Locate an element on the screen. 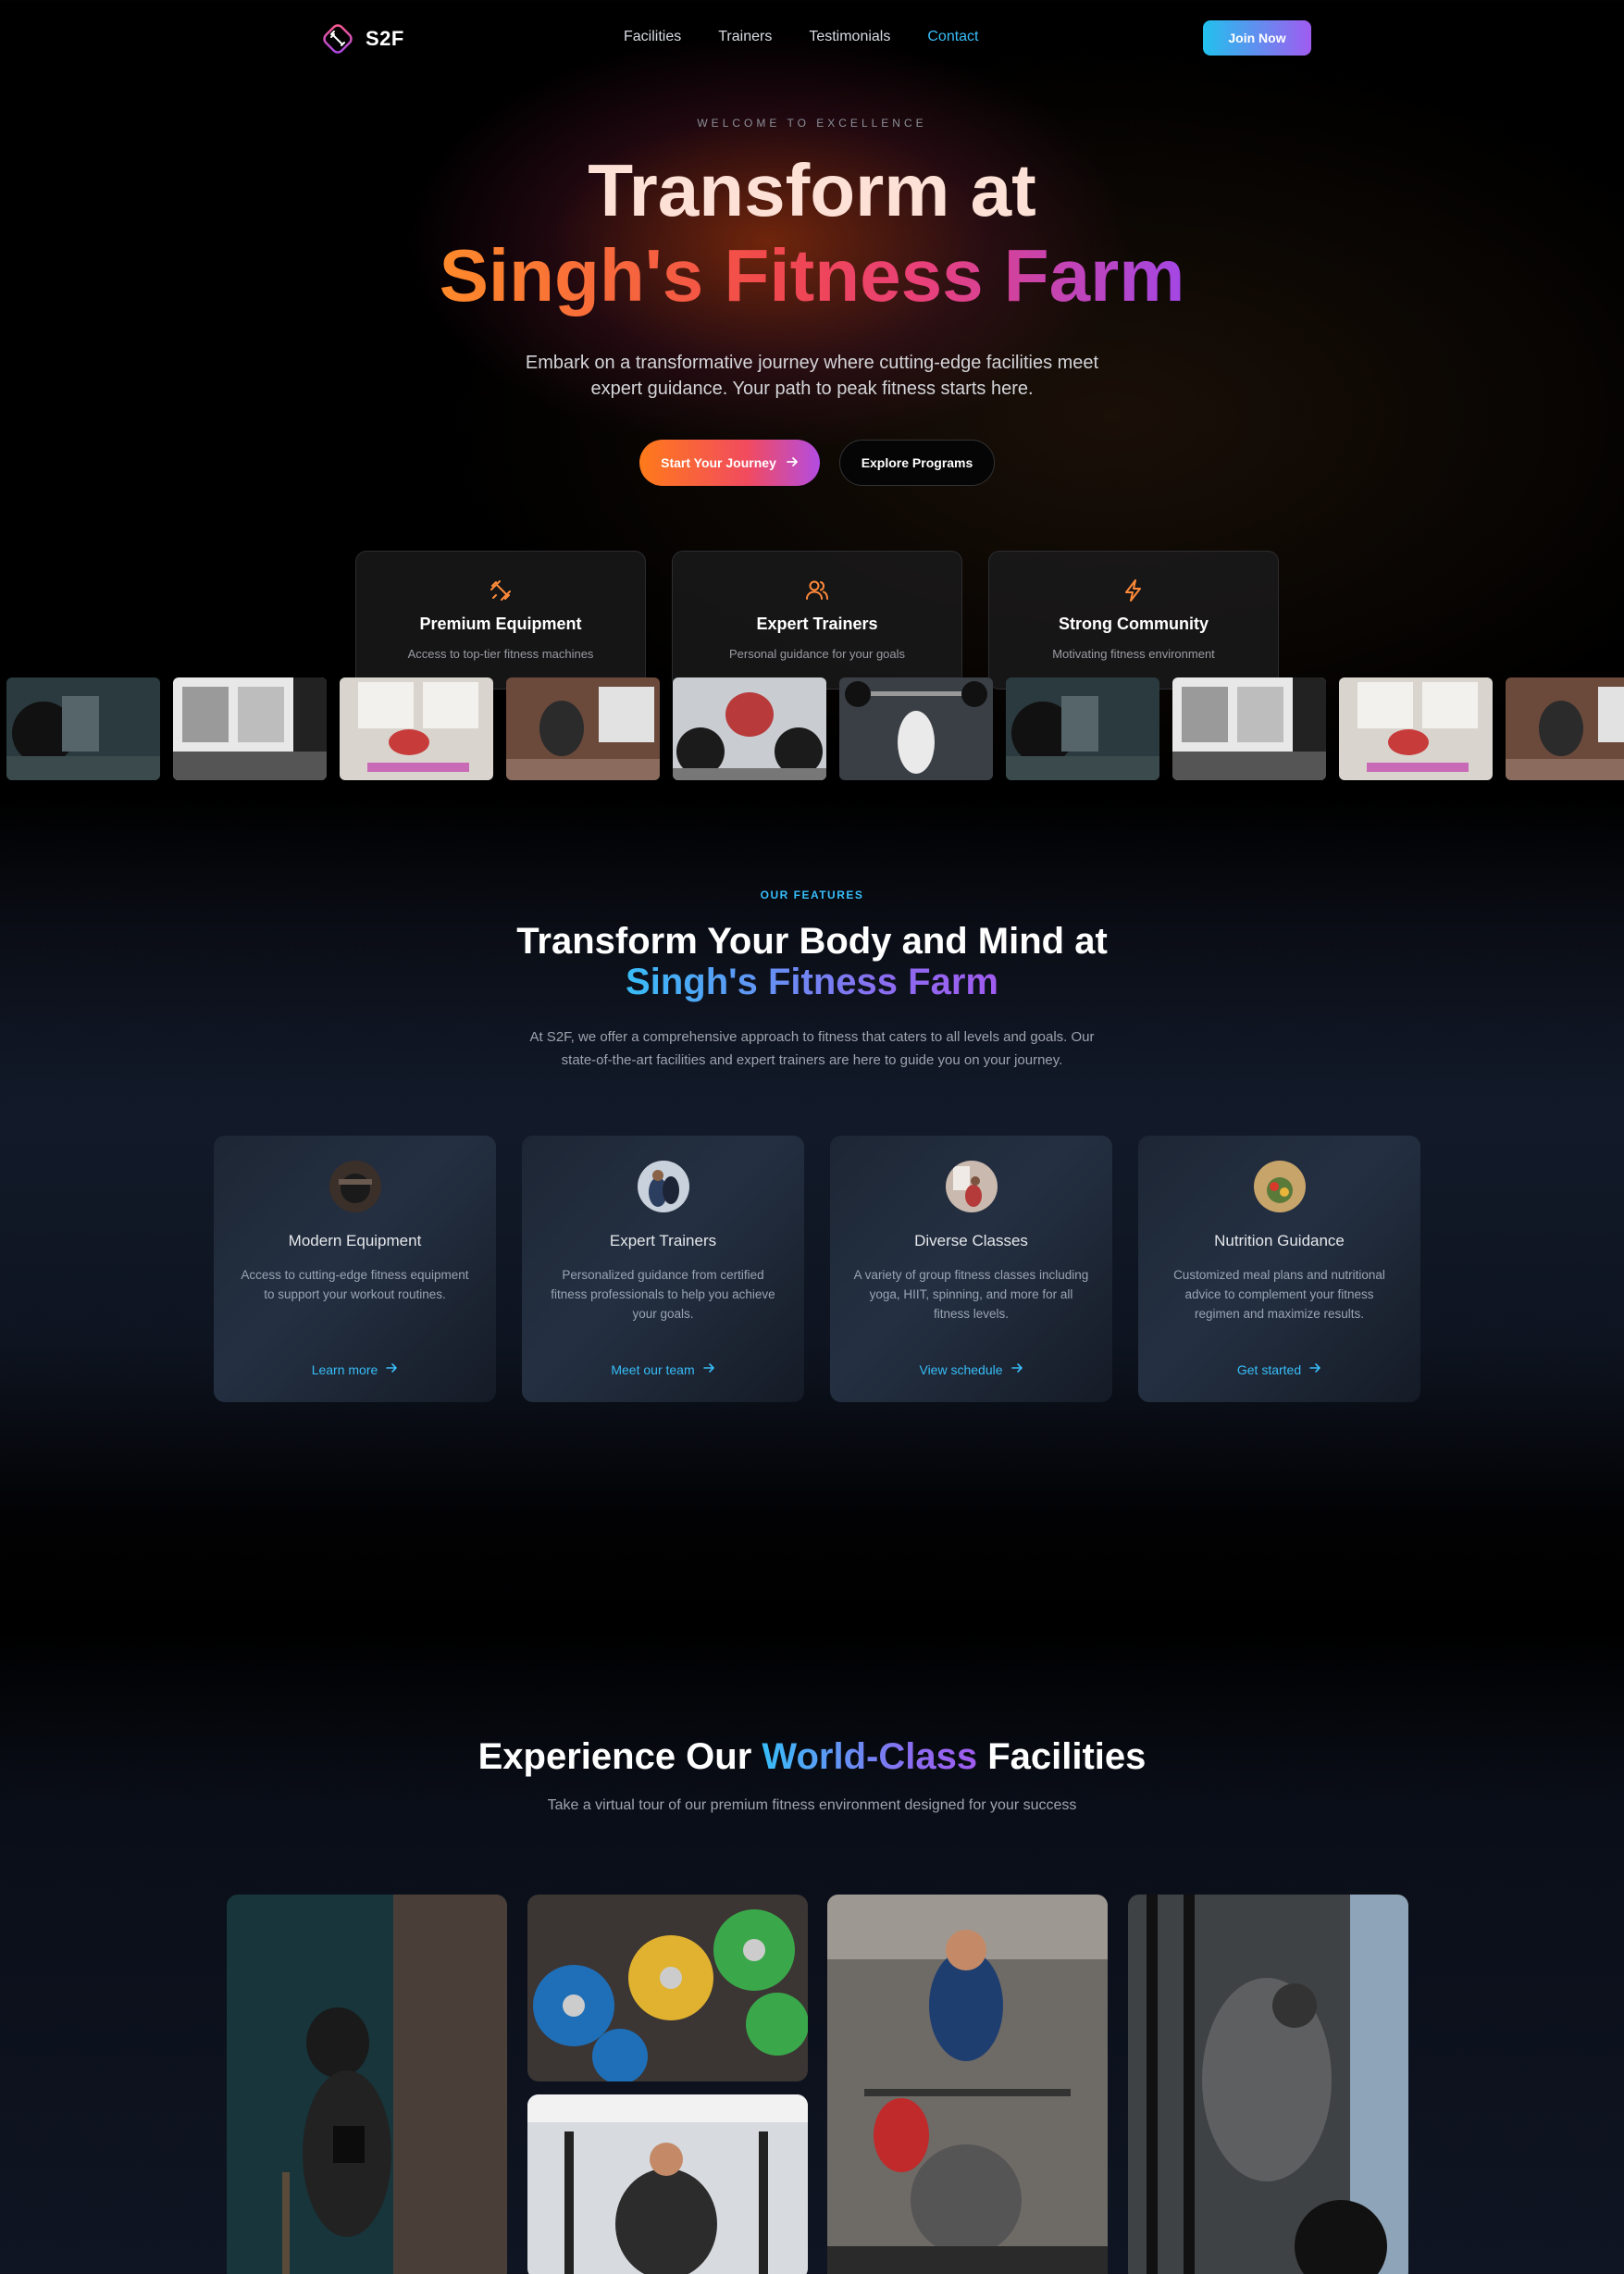 The image size is (1624, 2274). hero-card-title: Premium Equipment is located at coordinates (500, 624).